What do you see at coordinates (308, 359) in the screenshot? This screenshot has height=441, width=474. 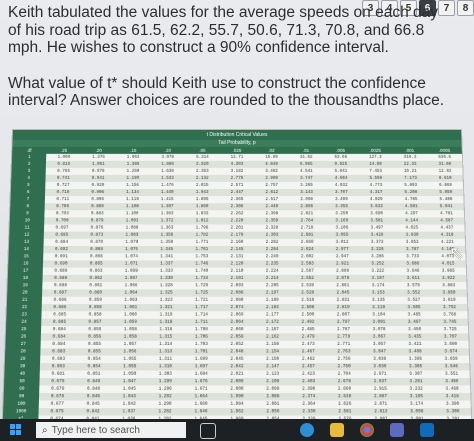 I see `t-table-cell: 2.462` at bounding box center [308, 359].